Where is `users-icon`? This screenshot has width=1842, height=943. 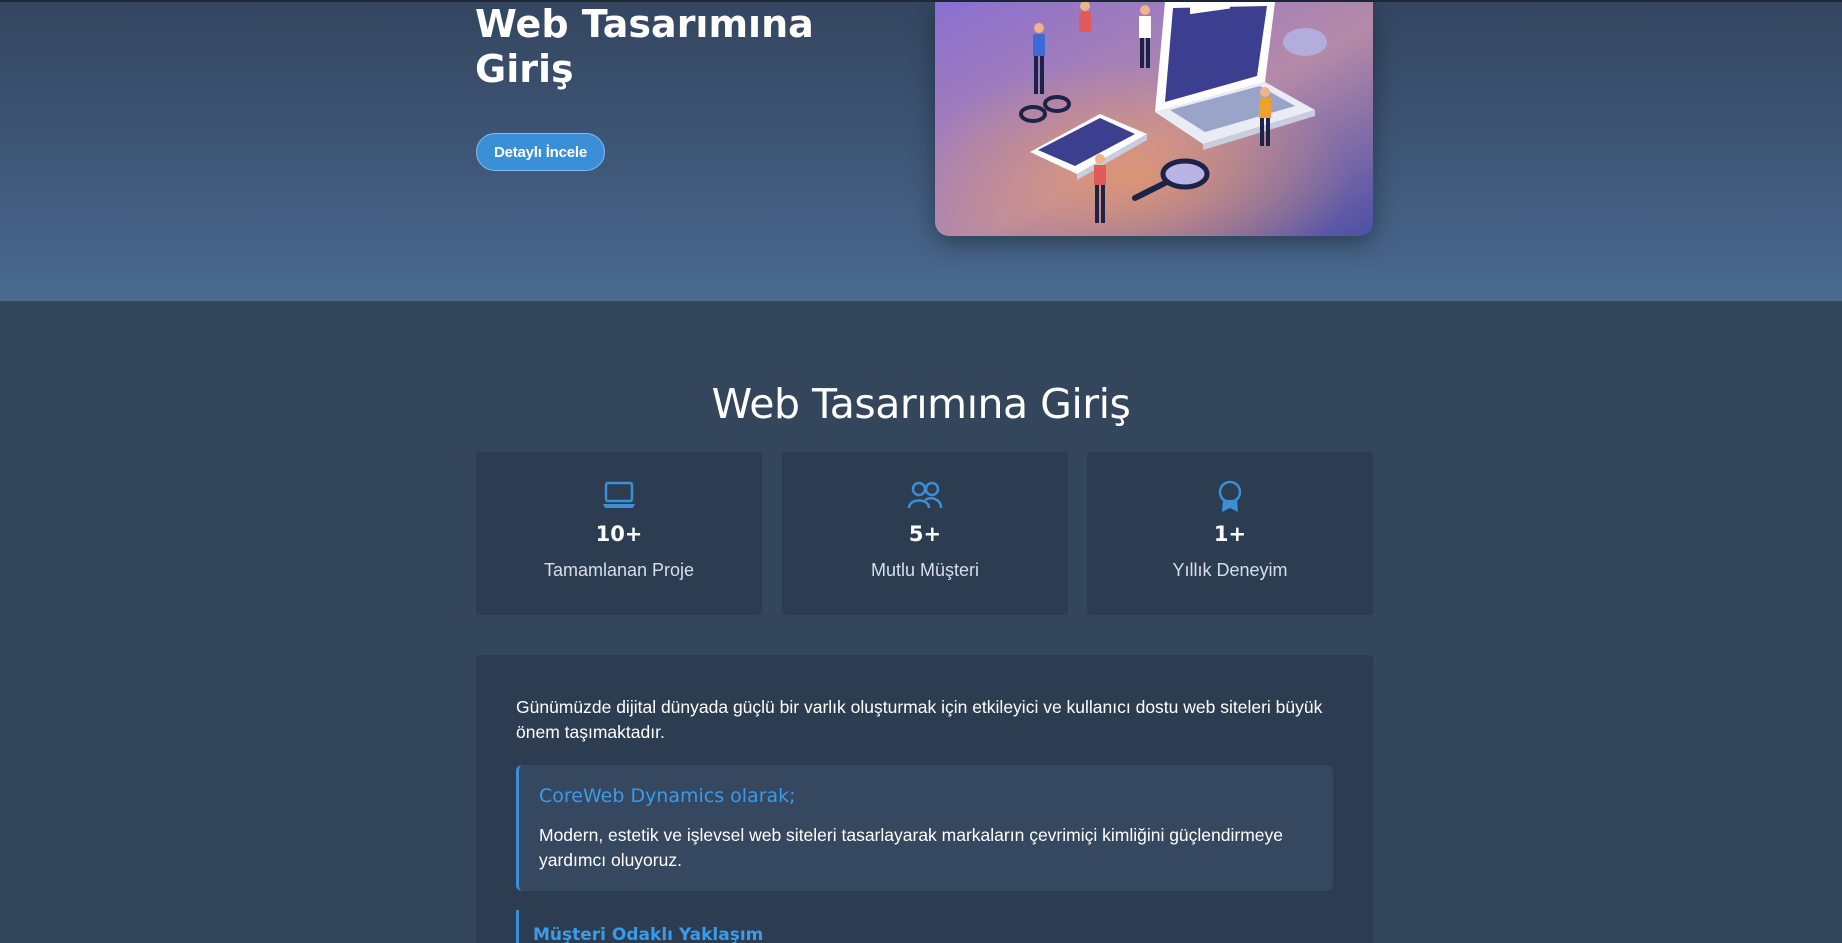
users-icon is located at coordinates (925, 497).